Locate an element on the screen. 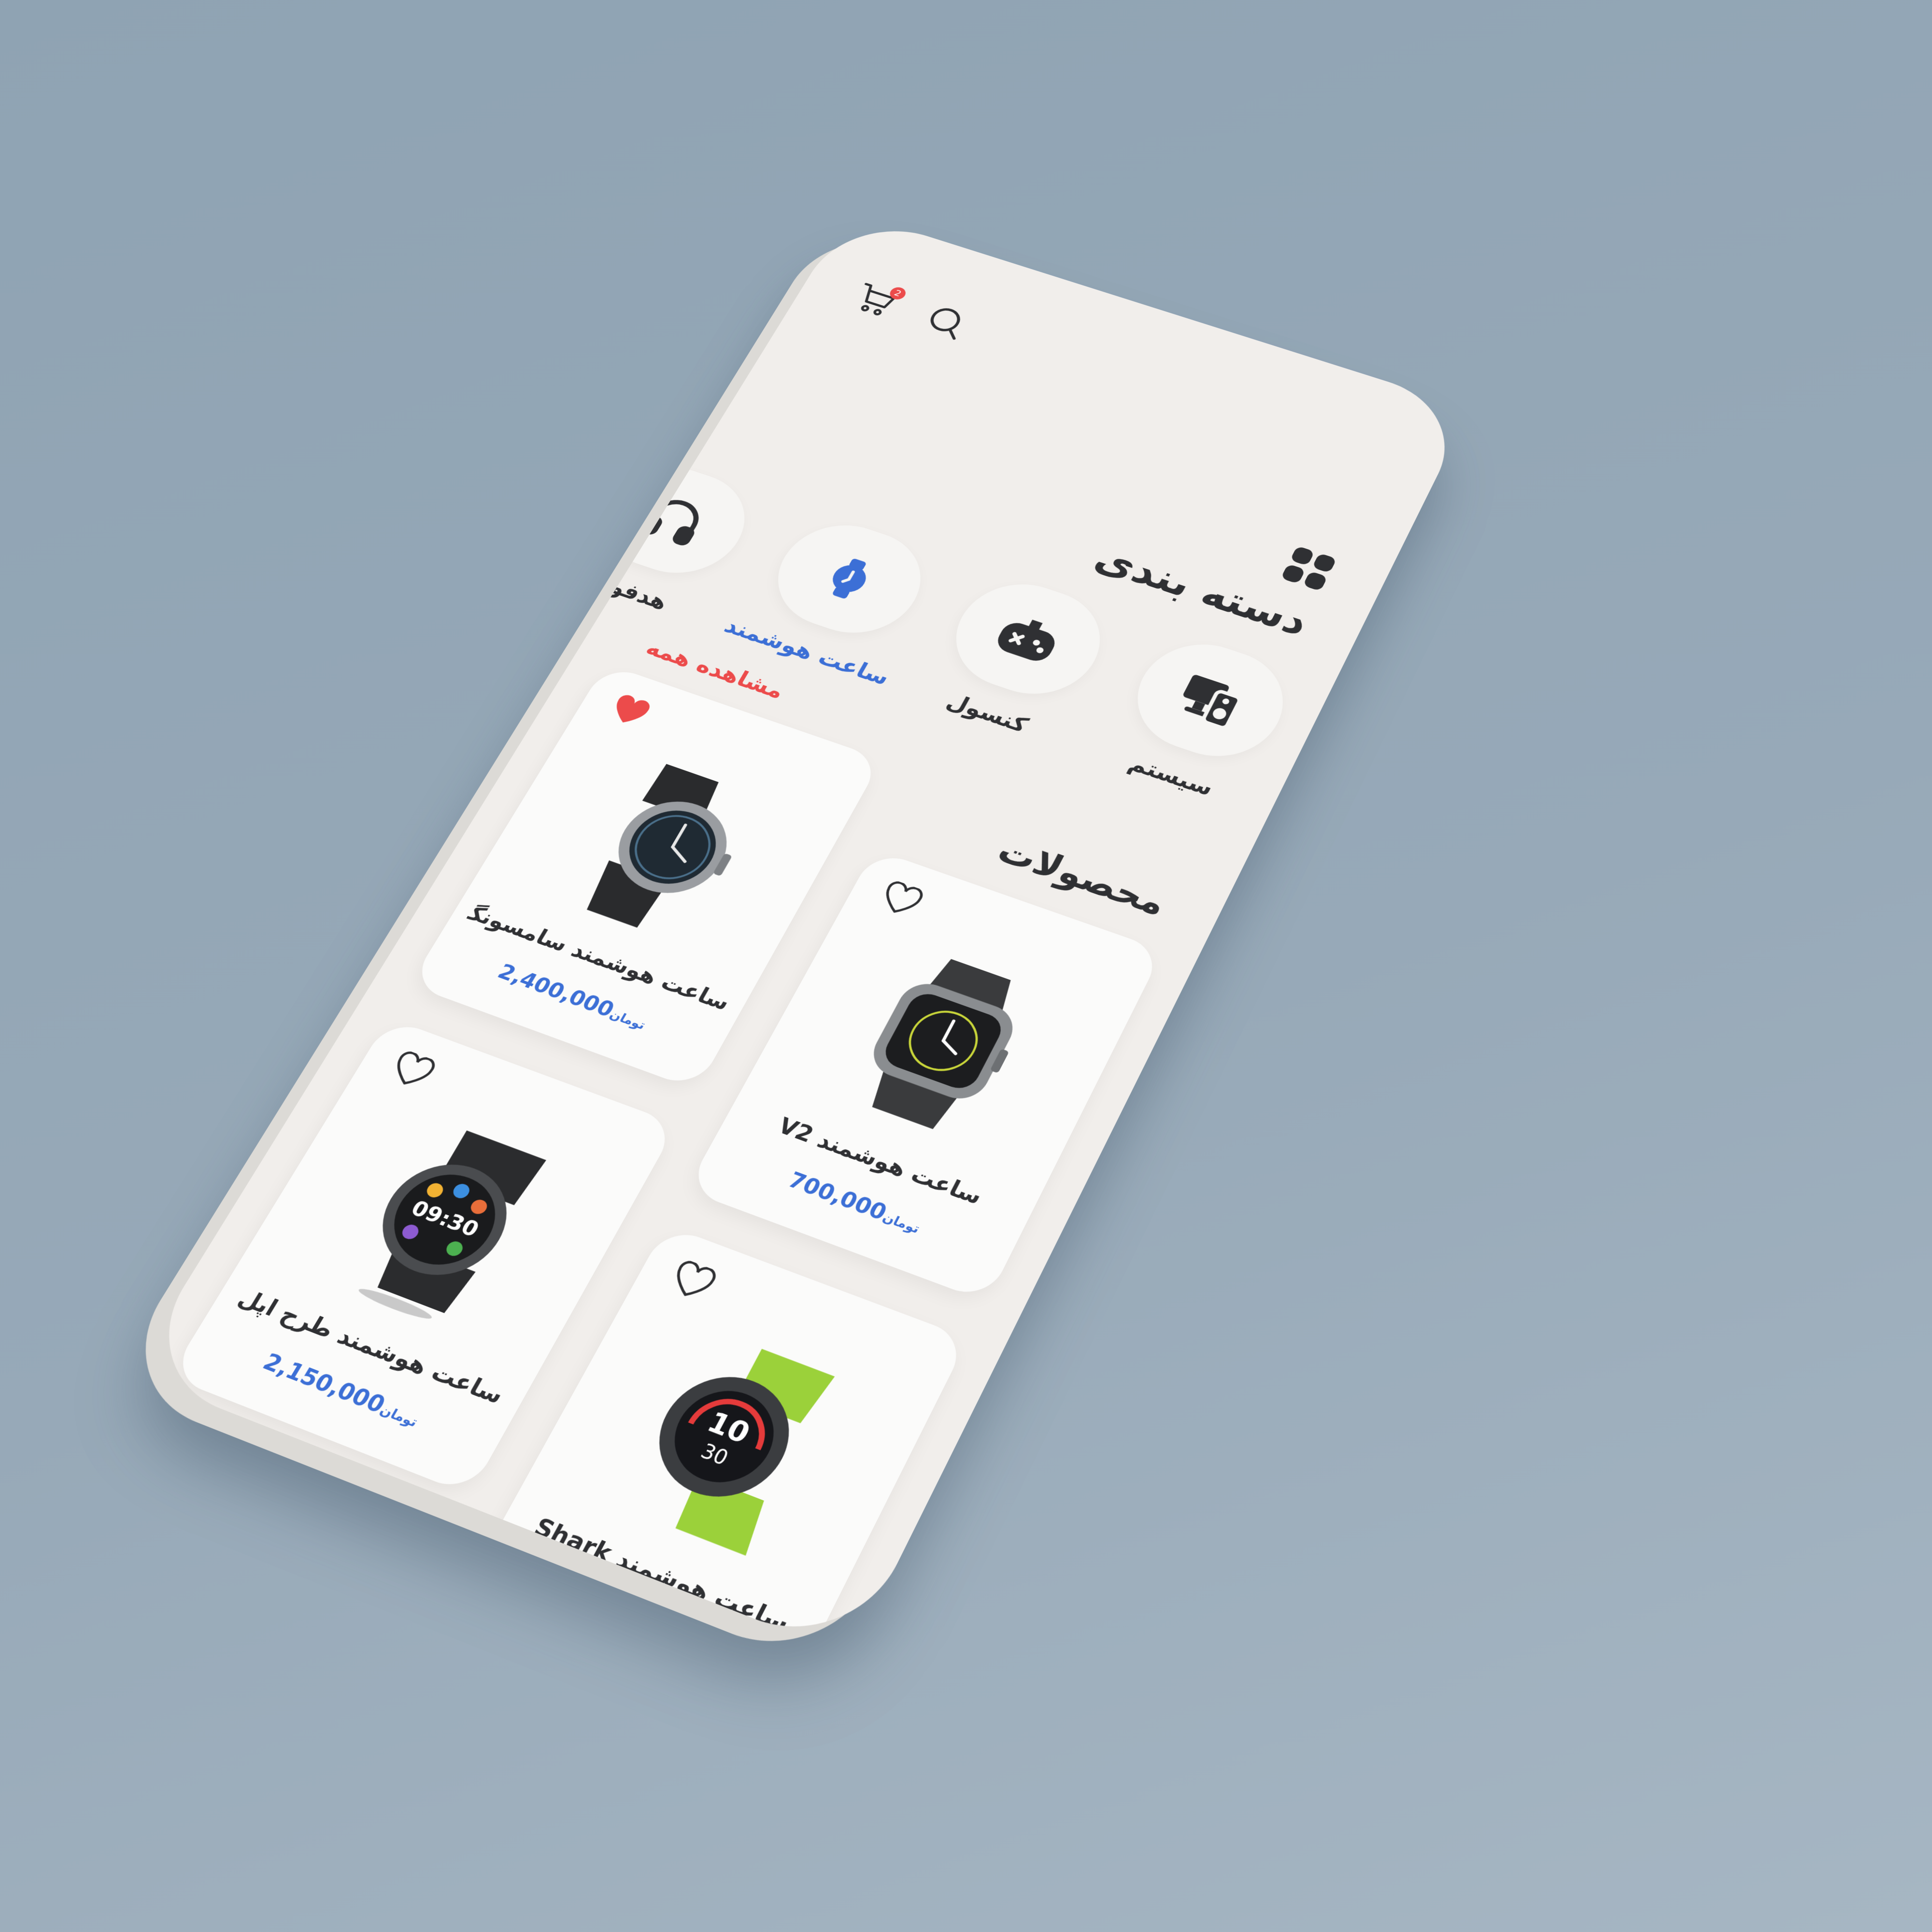  category-smartwatch: ساعت هوشمند is located at coordinates (830, 600).